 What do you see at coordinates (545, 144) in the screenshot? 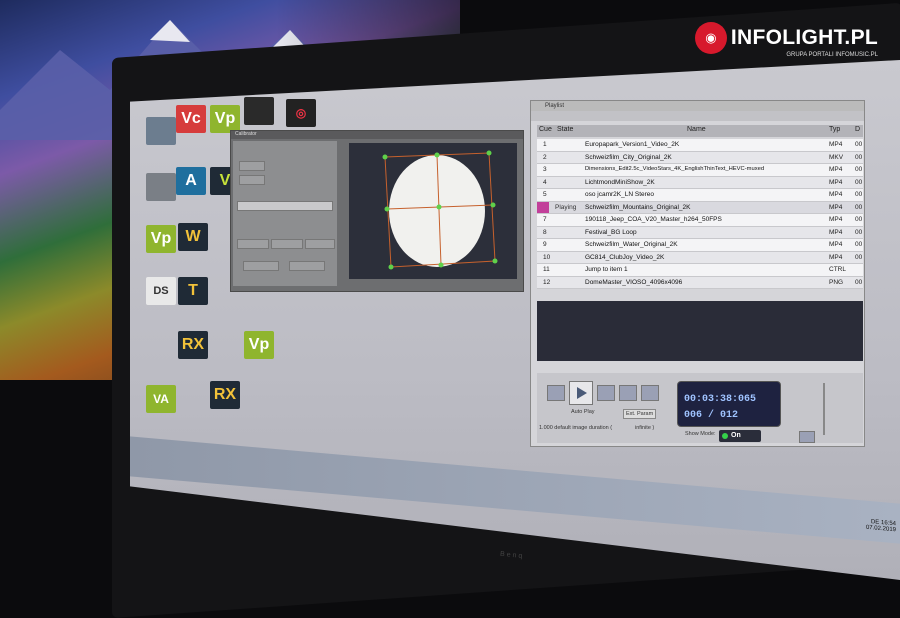
I see `row-index: 1` at bounding box center [545, 144].